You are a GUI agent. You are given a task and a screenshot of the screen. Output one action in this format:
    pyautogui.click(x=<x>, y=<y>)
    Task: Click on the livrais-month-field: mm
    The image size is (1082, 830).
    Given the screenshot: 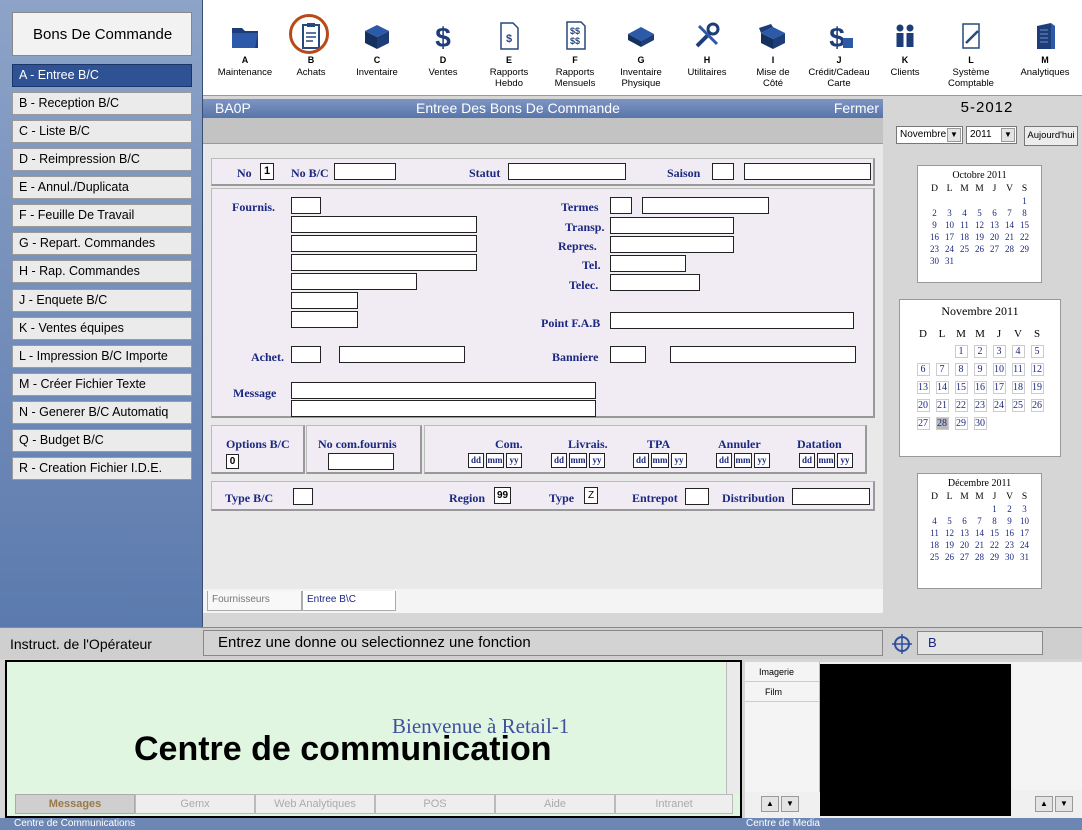 What is the action you would take?
    pyautogui.click(x=578, y=460)
    